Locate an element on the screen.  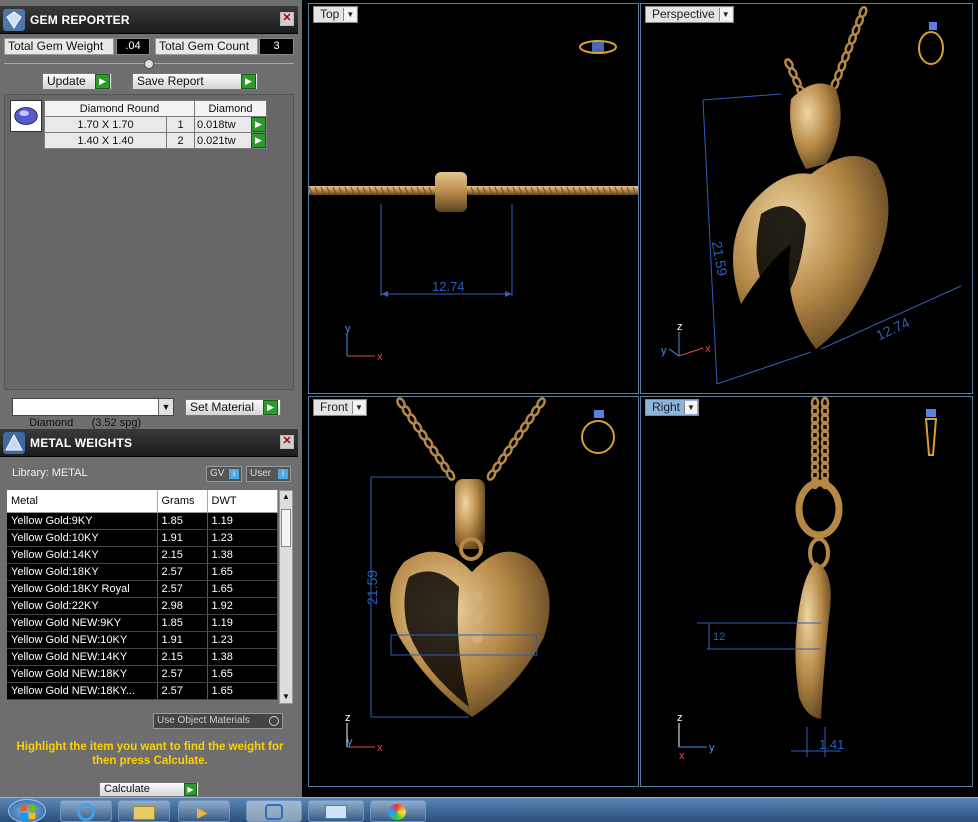
viewport-right-tab: Right ▼ is located at coordinates (672, 407).